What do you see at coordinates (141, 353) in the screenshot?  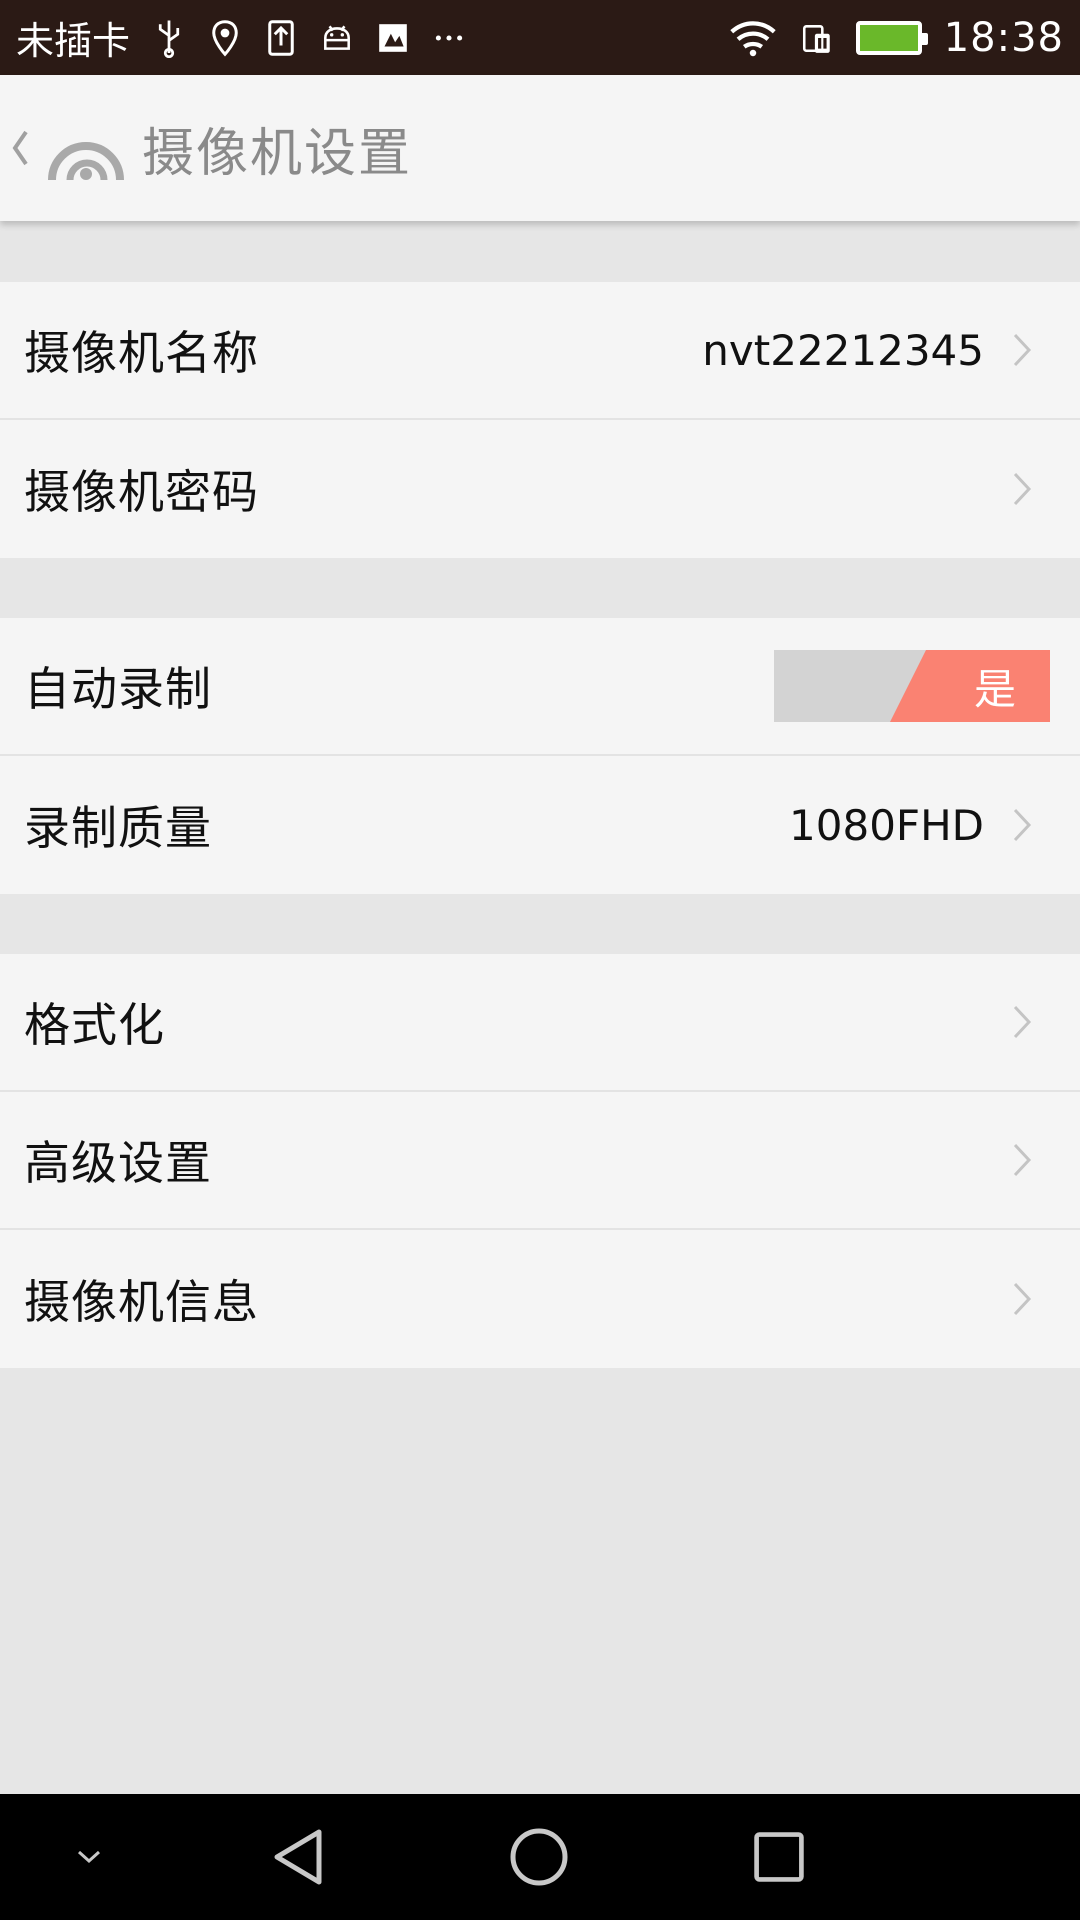 I see `camera-name-label: 摄像机名称` at bounding box center [141, 353].